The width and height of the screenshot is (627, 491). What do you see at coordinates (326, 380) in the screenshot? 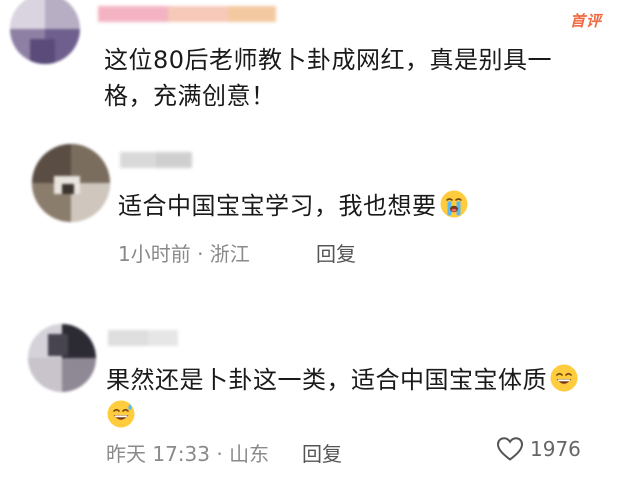
I see `comment-text-content: 果然还是卜卦这一类，适合中国宝宝体质` at bounding box center [326, 380].